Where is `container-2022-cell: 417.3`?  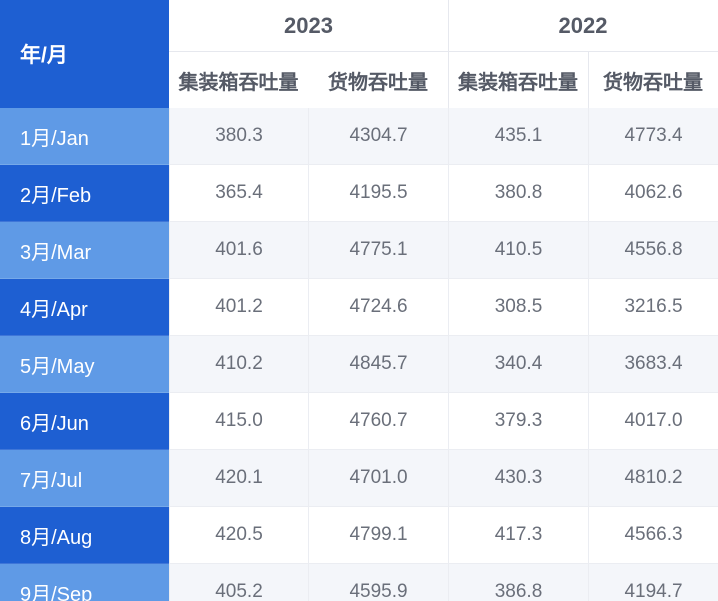
container-2022-cell: 417.3 is located at coordinates (518, 535).